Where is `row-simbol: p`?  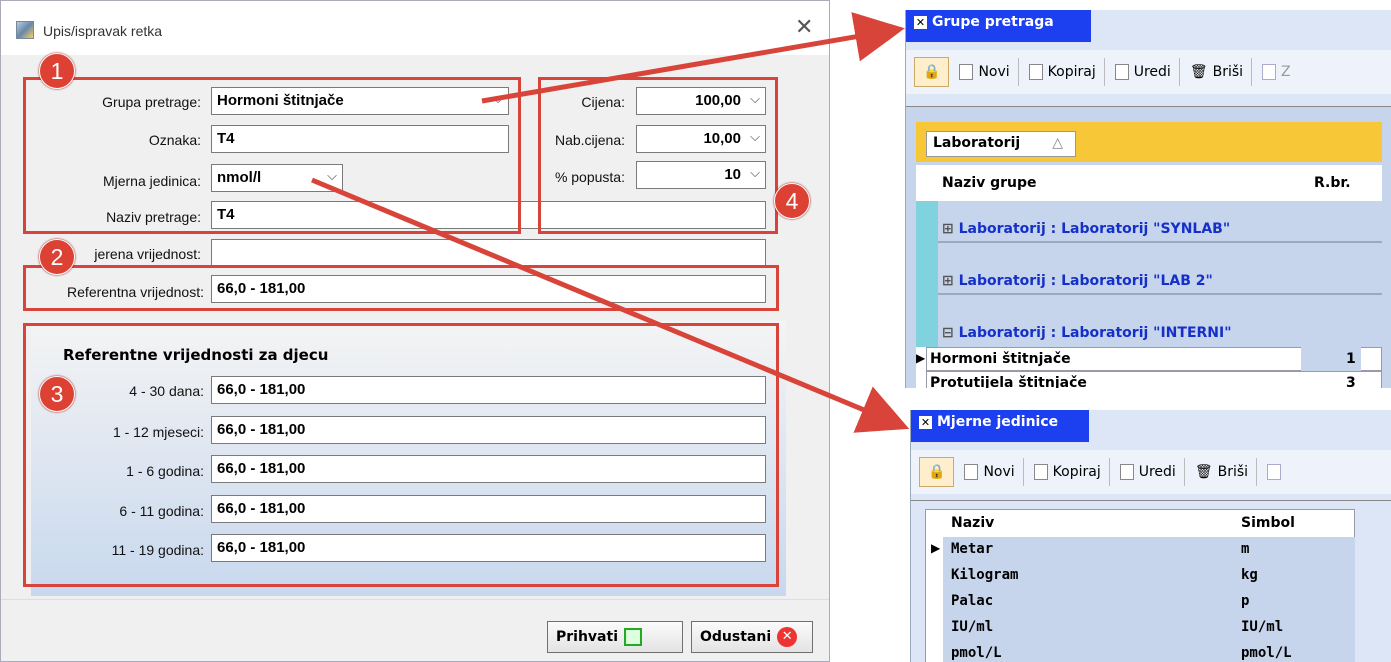
row-simbol: p is located at coordinates (1245, 601).